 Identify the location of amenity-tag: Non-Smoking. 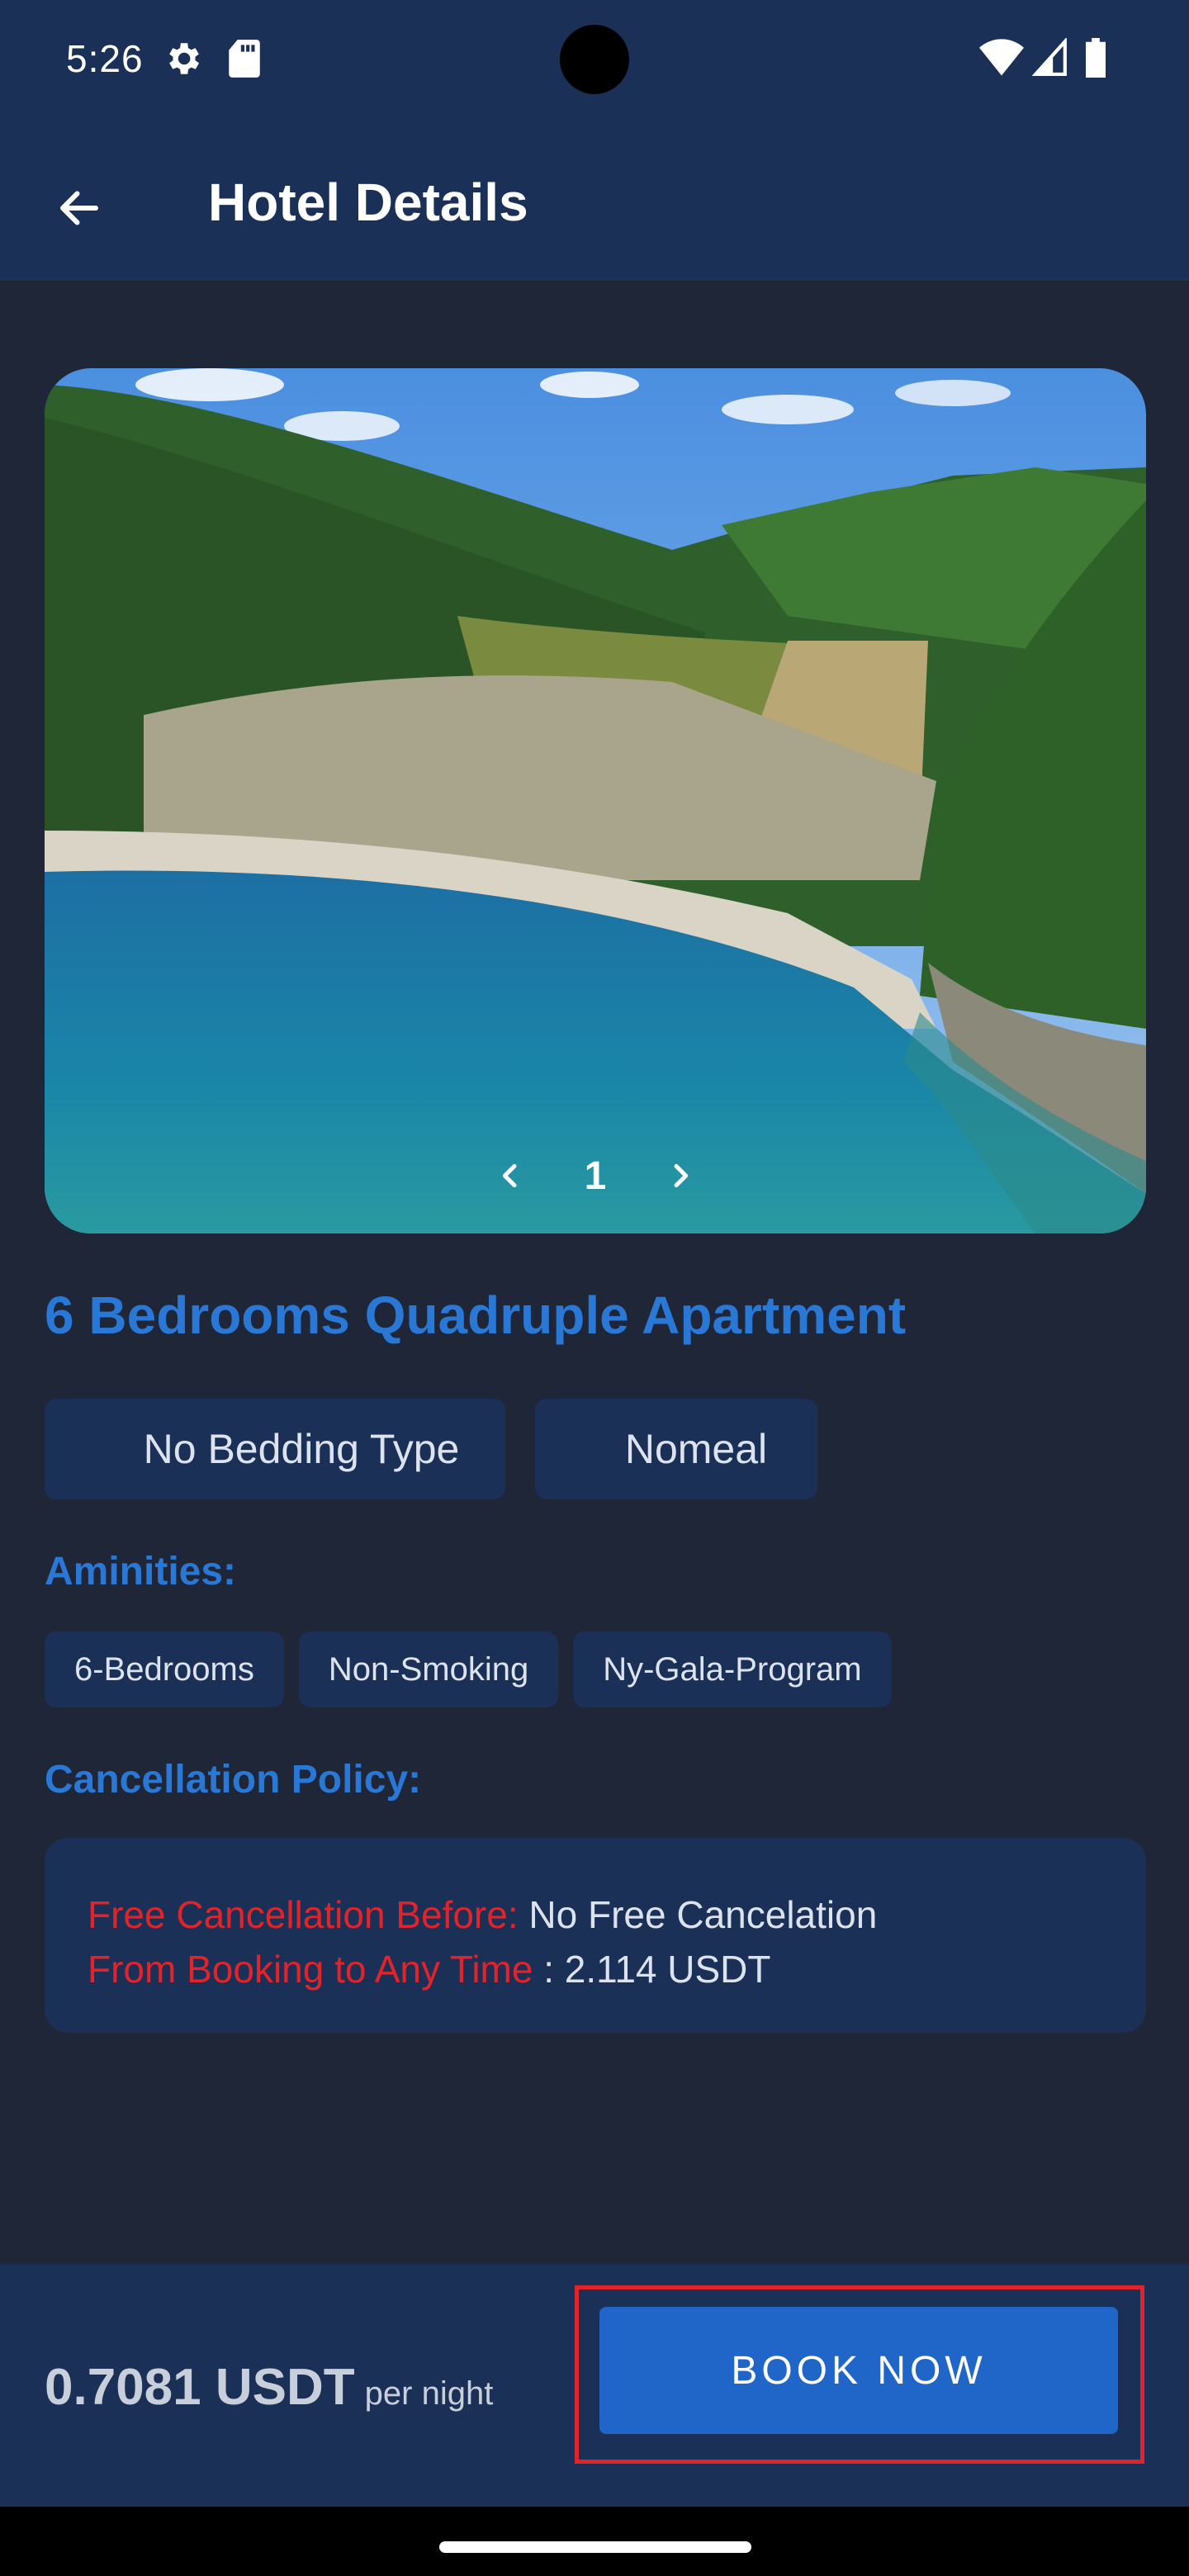
(428, 1669).